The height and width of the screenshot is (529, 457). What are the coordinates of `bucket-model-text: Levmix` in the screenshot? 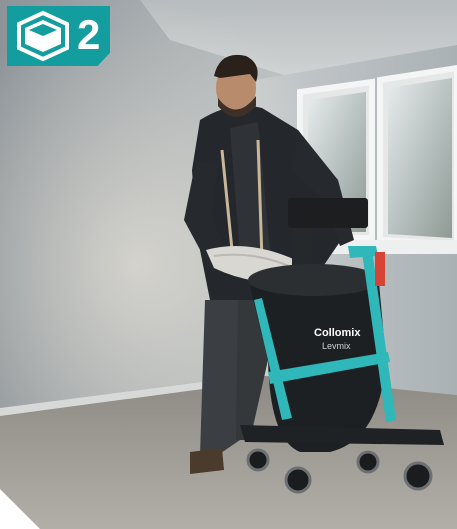 It's located at (336, 346).